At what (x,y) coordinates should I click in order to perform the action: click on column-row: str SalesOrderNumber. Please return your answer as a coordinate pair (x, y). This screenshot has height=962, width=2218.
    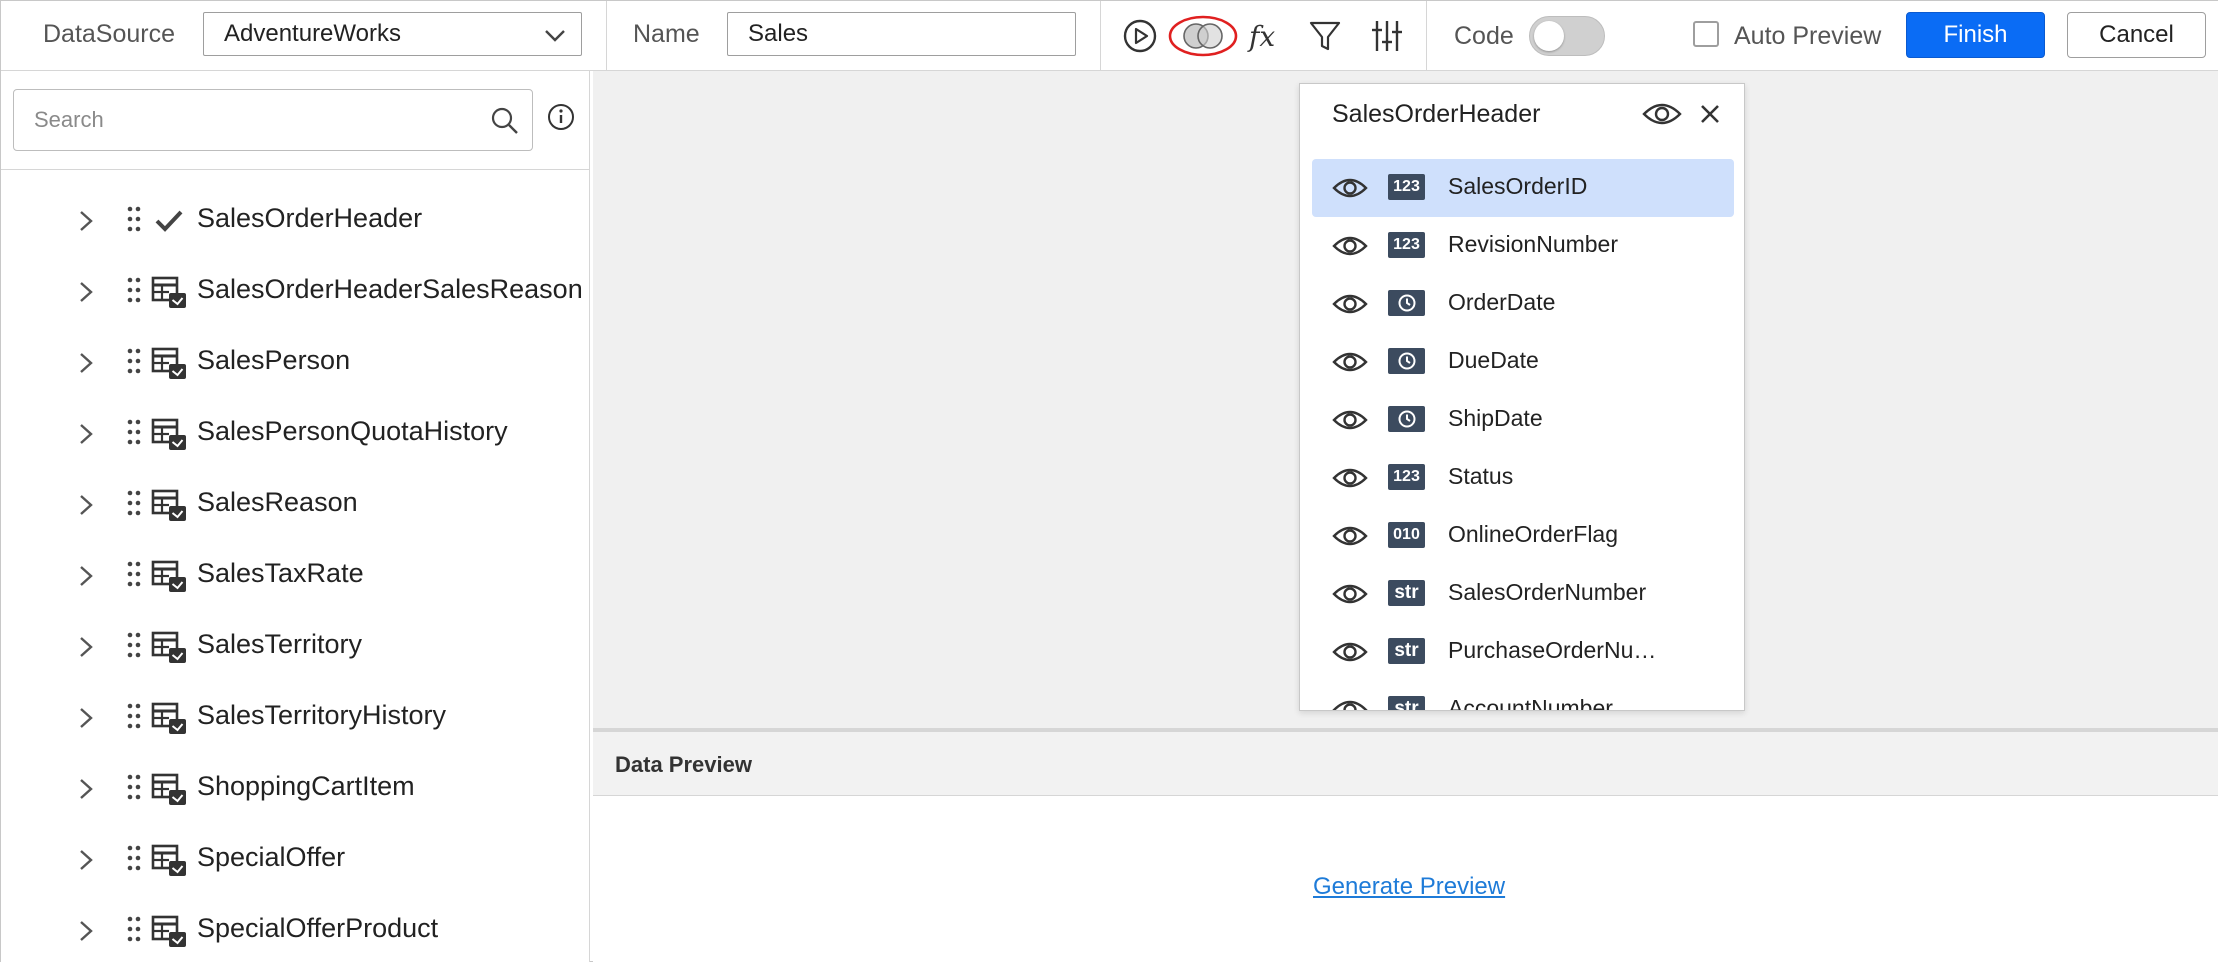
    Looking at the image, I should click on (1523, 594).